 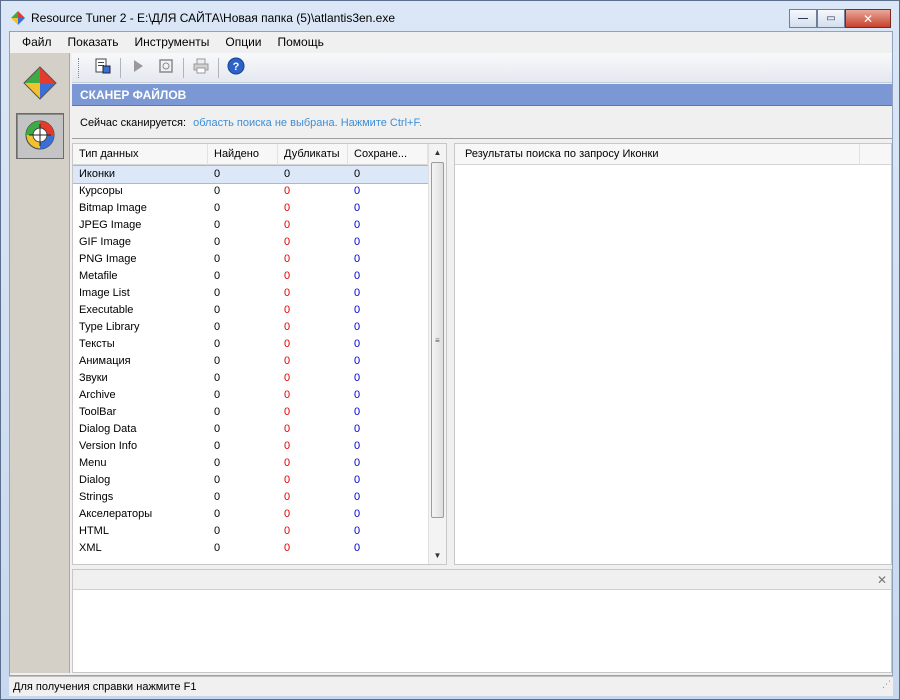 I want to click on list-item: JPEG Image 0 0 0, so click(x=250, y=225).